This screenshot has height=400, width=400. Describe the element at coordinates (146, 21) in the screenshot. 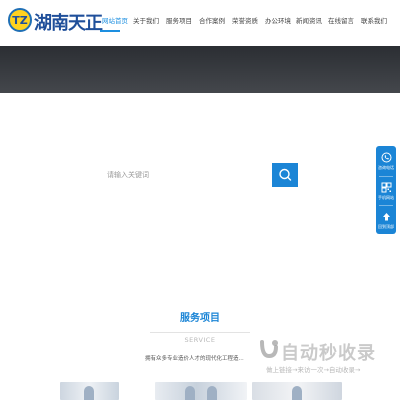

I see `nav-item-about: 关于我们` at that location.